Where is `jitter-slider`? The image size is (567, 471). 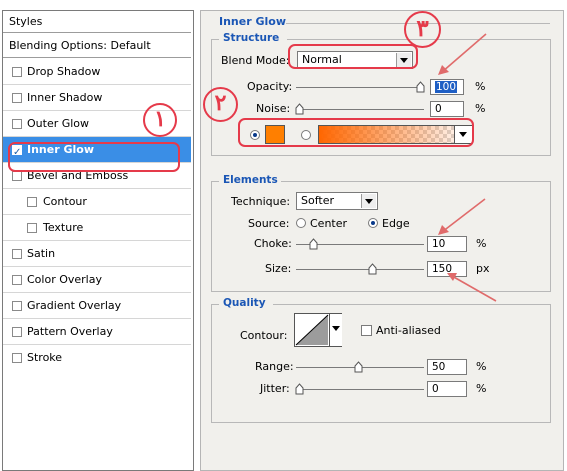
jitter-slider is located at coordinates (360, 389).